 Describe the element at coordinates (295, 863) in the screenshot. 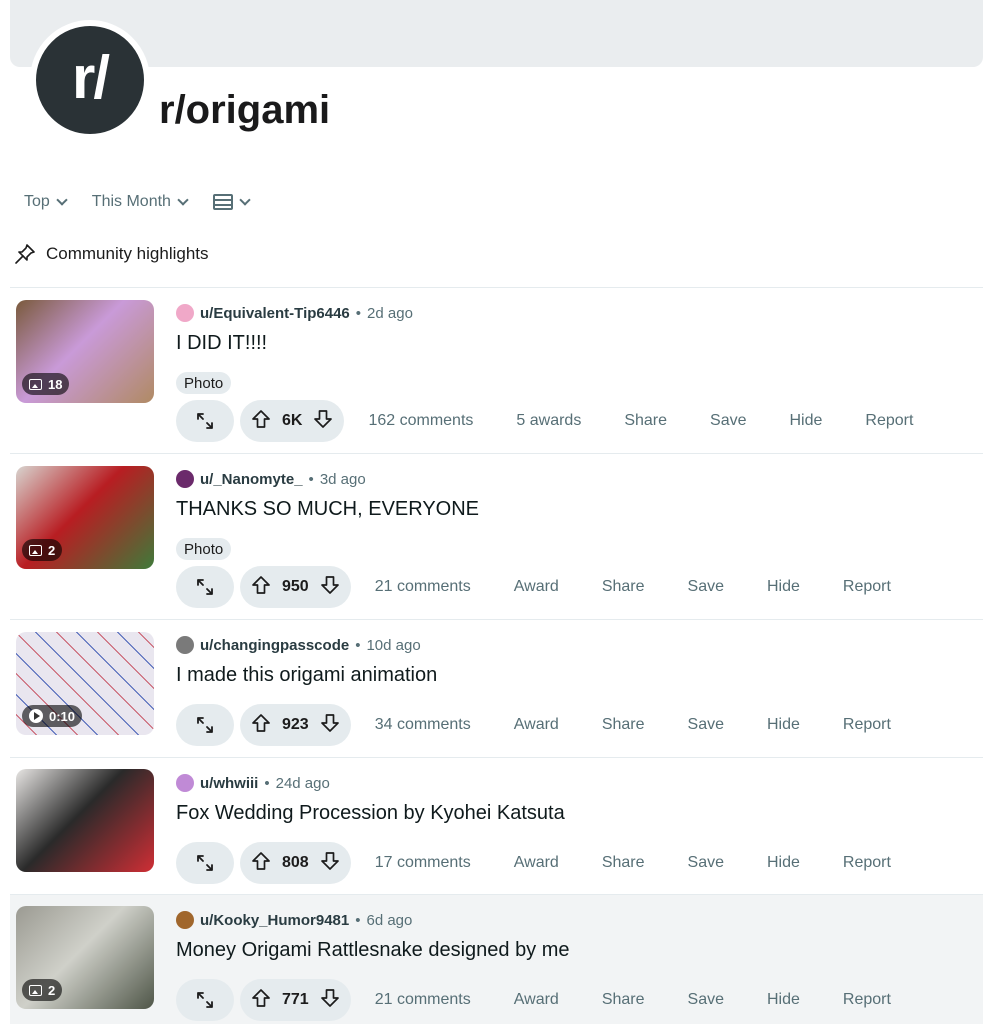

I see `vote-control: 808` at that location.